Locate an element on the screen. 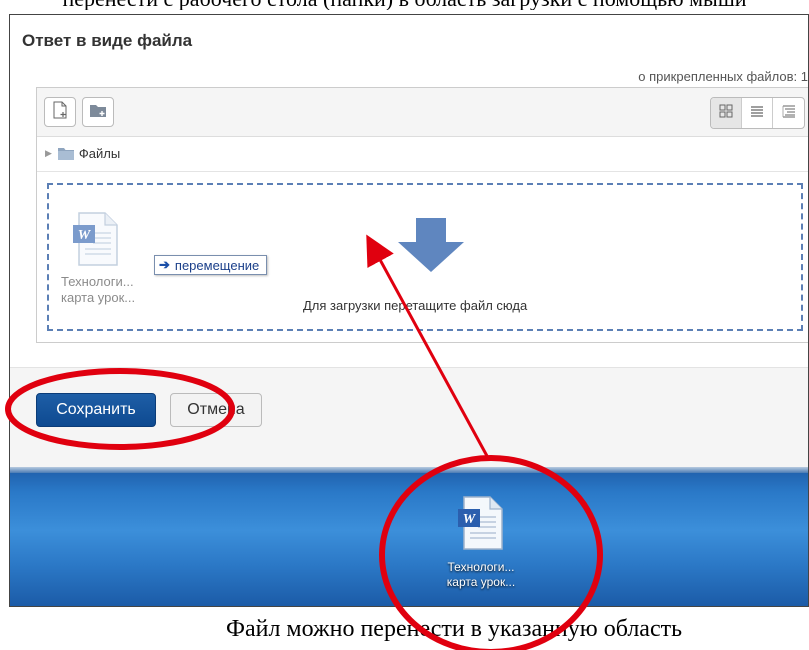  move-tooltip: ➔ перемещение is located at coordinates (211, 265).